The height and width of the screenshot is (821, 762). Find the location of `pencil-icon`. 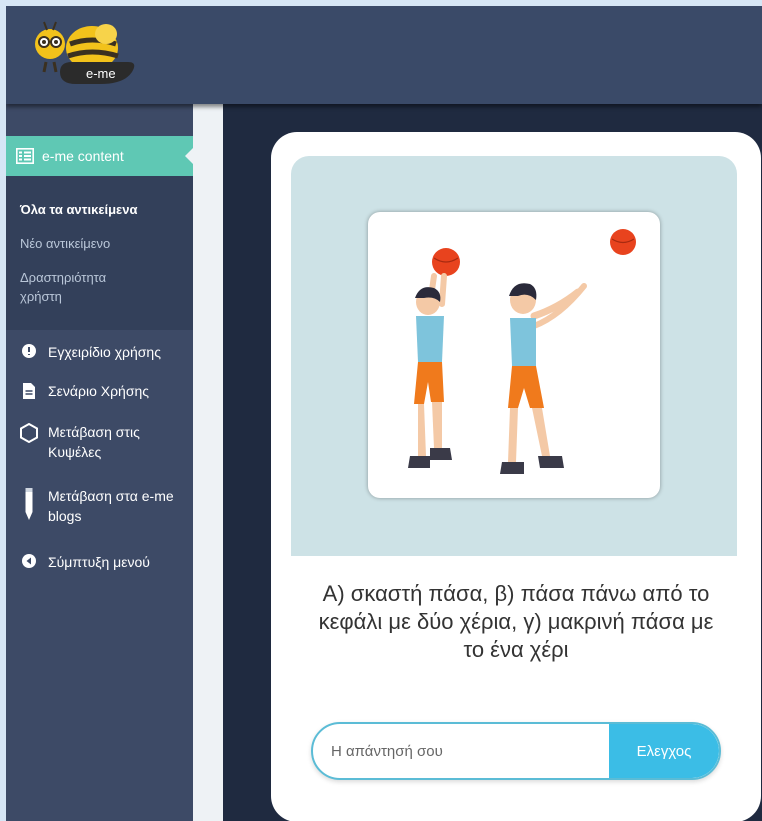

pencil-icon is located at coordinates (29, 503).